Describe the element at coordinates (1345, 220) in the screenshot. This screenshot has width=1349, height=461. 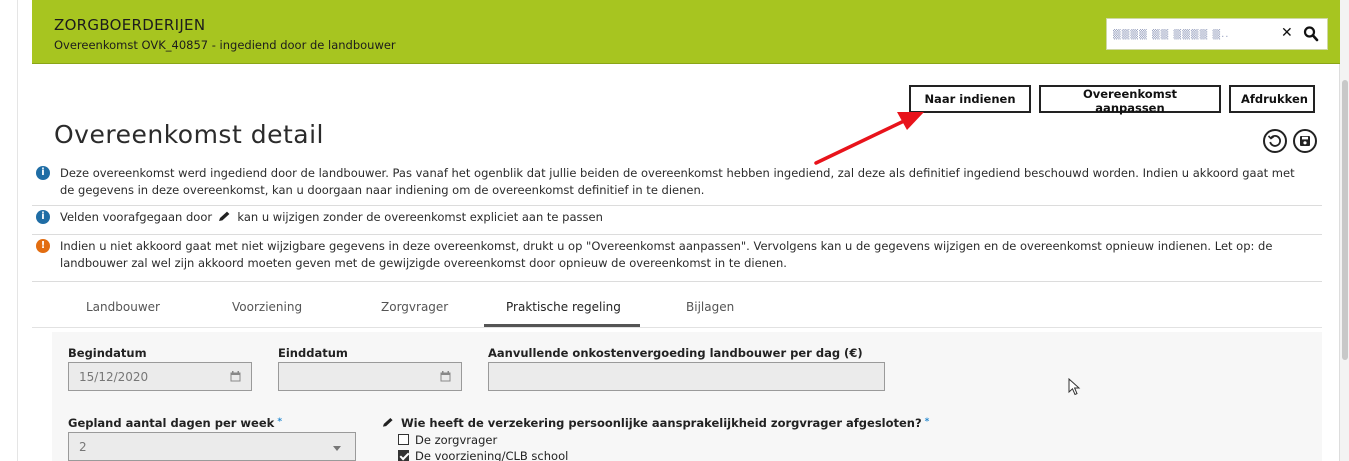
I see `scrollbar-thumb` at that location.